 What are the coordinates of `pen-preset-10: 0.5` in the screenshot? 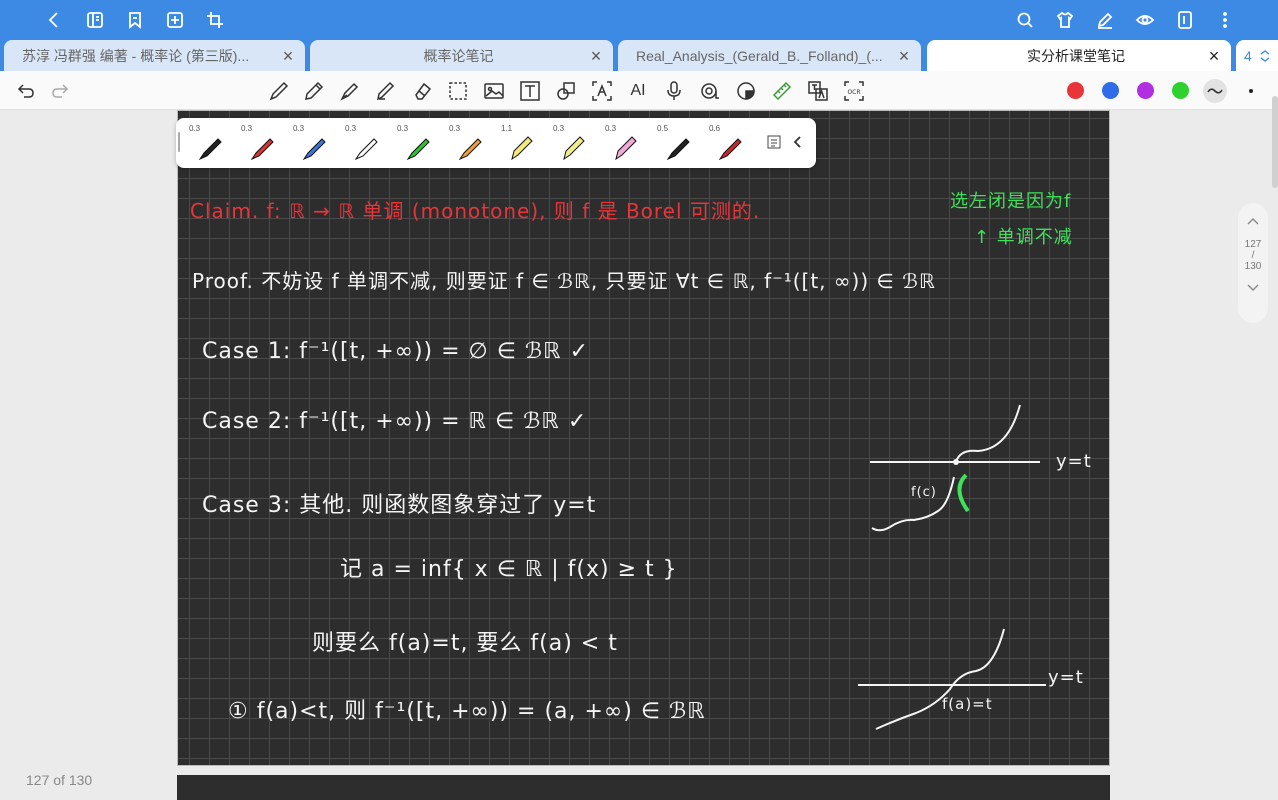 It's located at (676, 143).